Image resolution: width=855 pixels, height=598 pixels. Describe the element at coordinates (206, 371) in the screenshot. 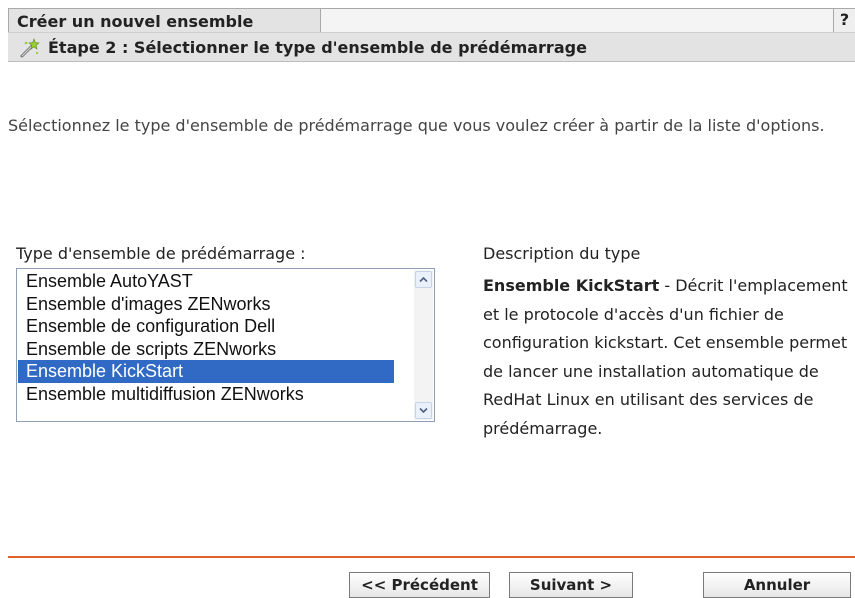

I see `list-item-selected: Ensemble KickStart` at that location.